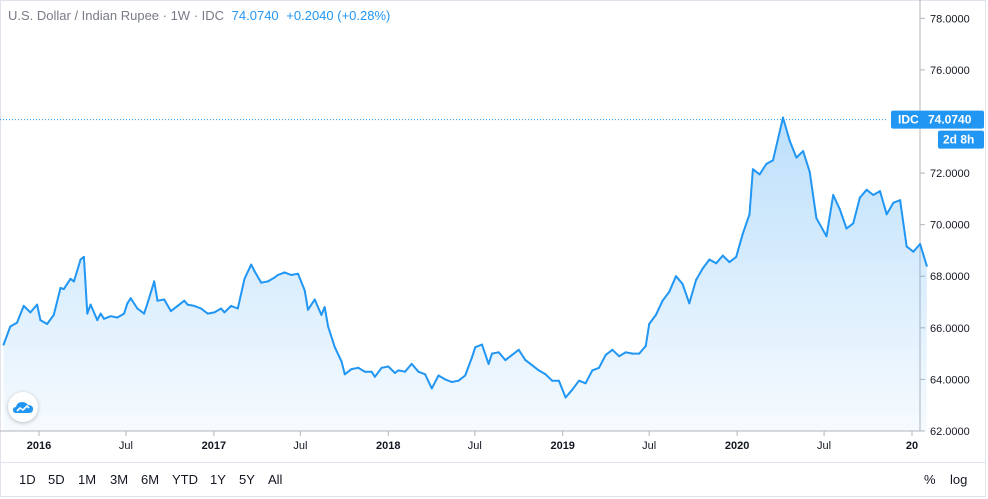  What do you see at coordinates (930, 479) in the screenshot?
I see `percent-scale-button: %` at bounding box center [930, 479].